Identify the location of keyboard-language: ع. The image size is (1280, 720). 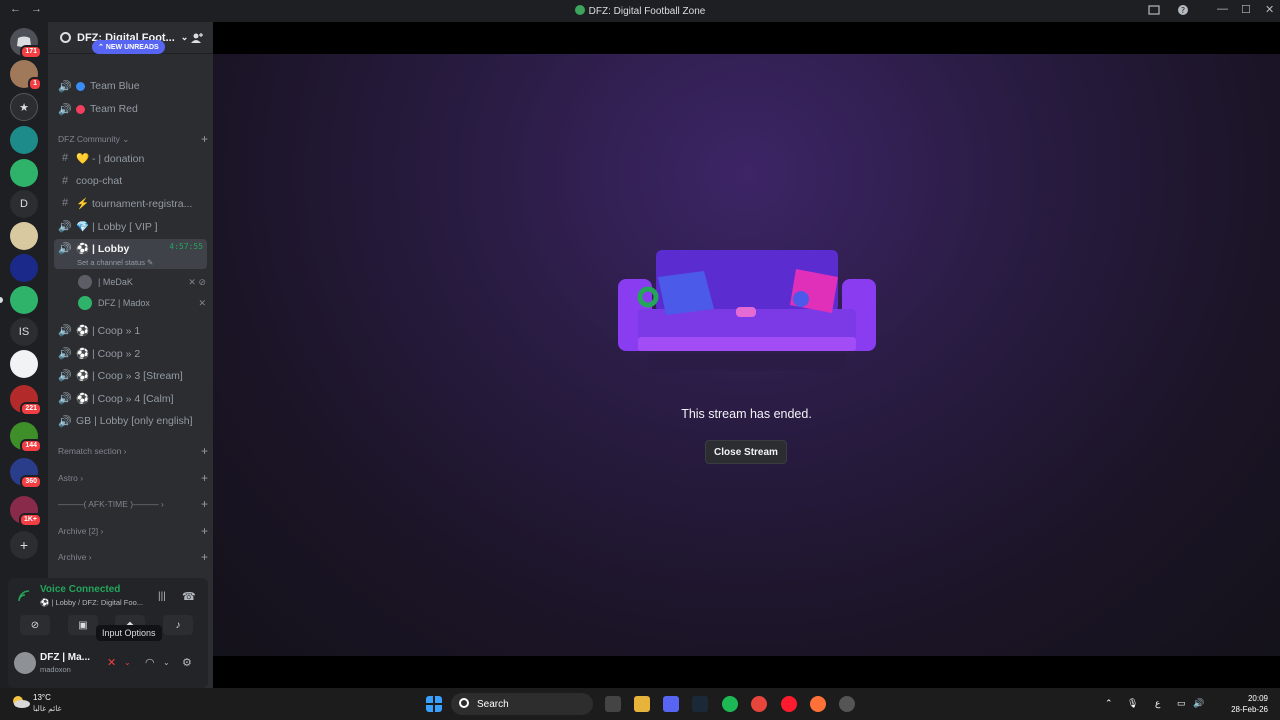
(1157, 703).